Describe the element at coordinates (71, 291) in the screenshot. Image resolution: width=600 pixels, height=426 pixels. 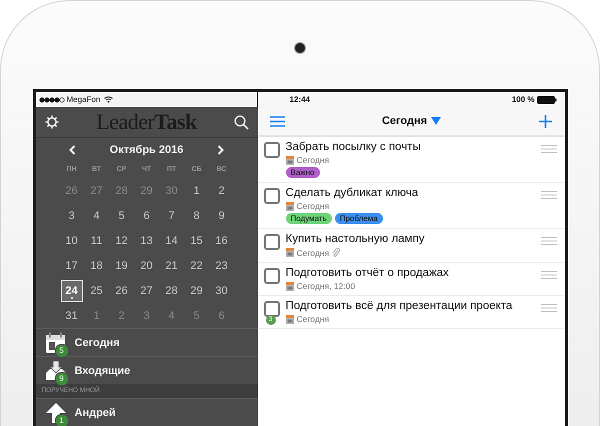
I see `calendar-day: 24` at that location.